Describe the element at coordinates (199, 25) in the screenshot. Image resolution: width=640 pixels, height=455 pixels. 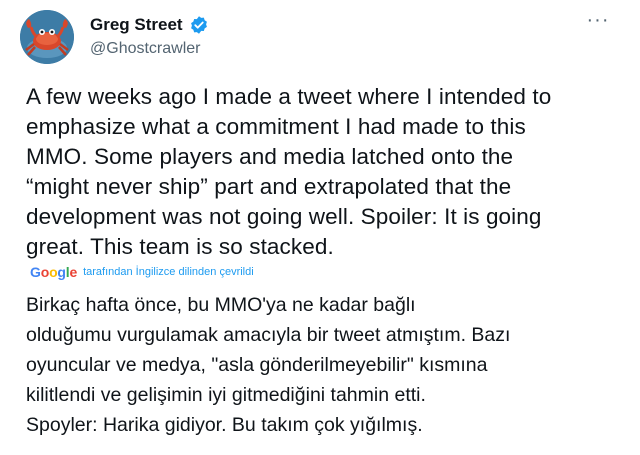
I see `verified-badge-icon` at that location.